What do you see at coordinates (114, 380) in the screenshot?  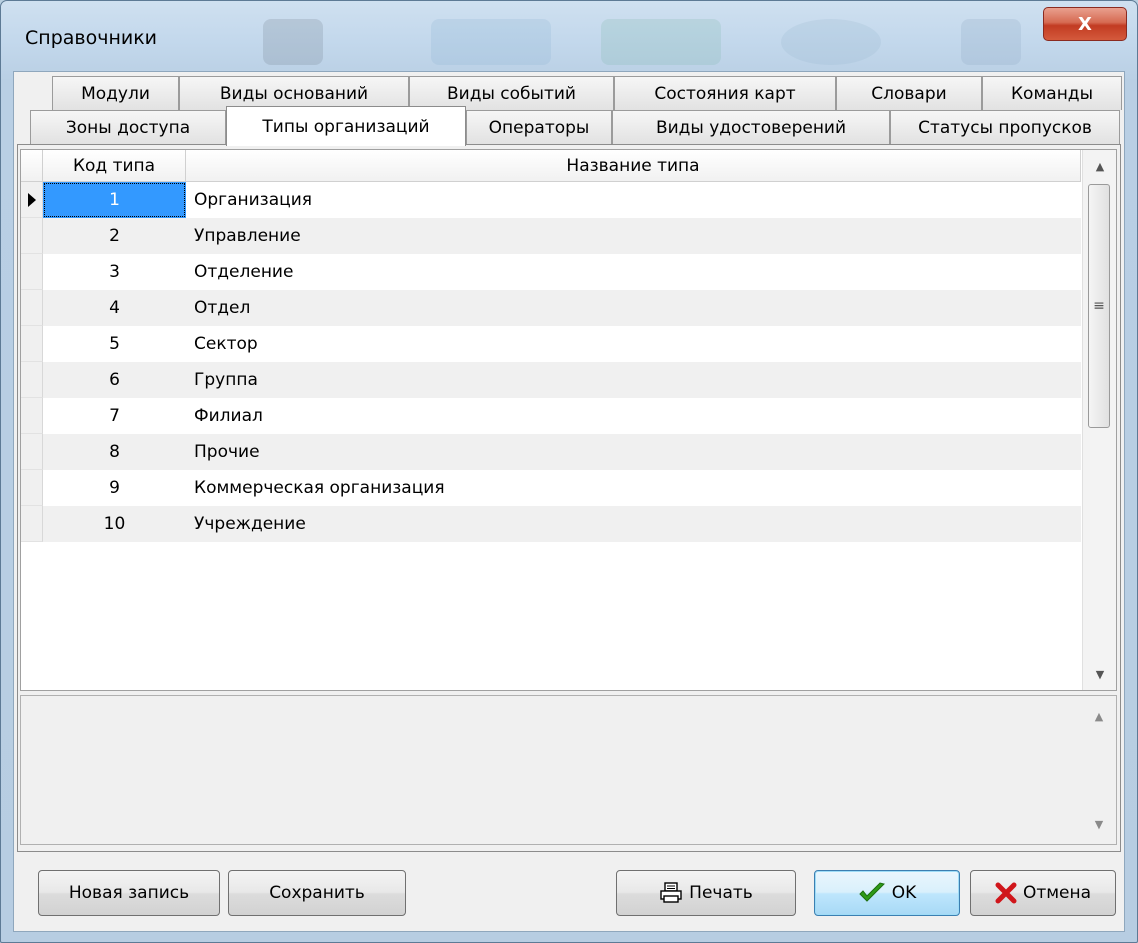 I see `cell-code: 6` at bounding box center [114, 380].